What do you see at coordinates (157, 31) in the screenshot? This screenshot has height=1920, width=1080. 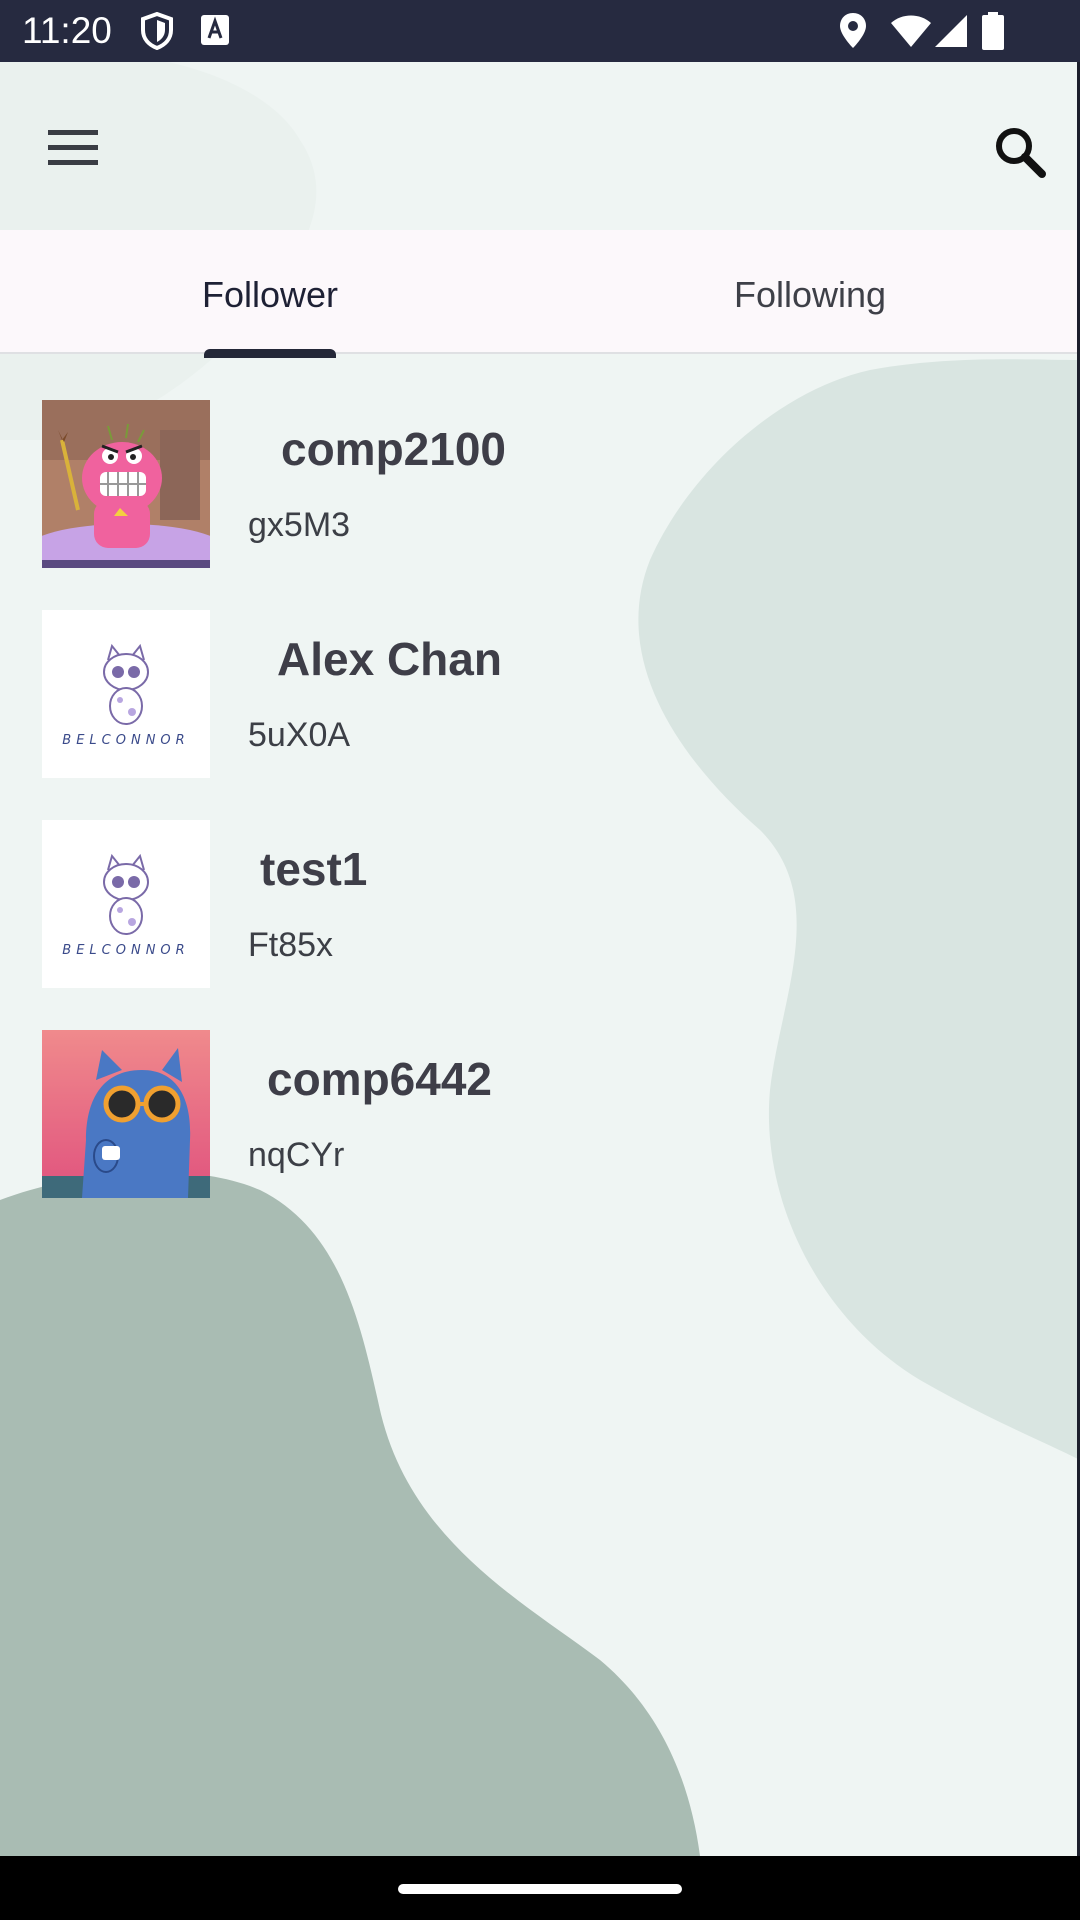 I see `shield-icon` at bounding box center [157, 31].